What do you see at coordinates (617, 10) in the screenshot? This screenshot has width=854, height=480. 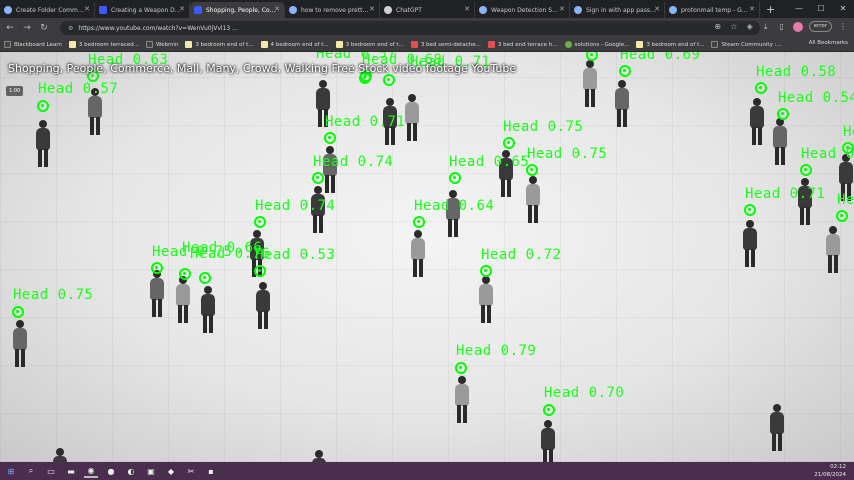 I see `browser-tab: Sign in with app passwo ✕` at bounding box center [617, 10].